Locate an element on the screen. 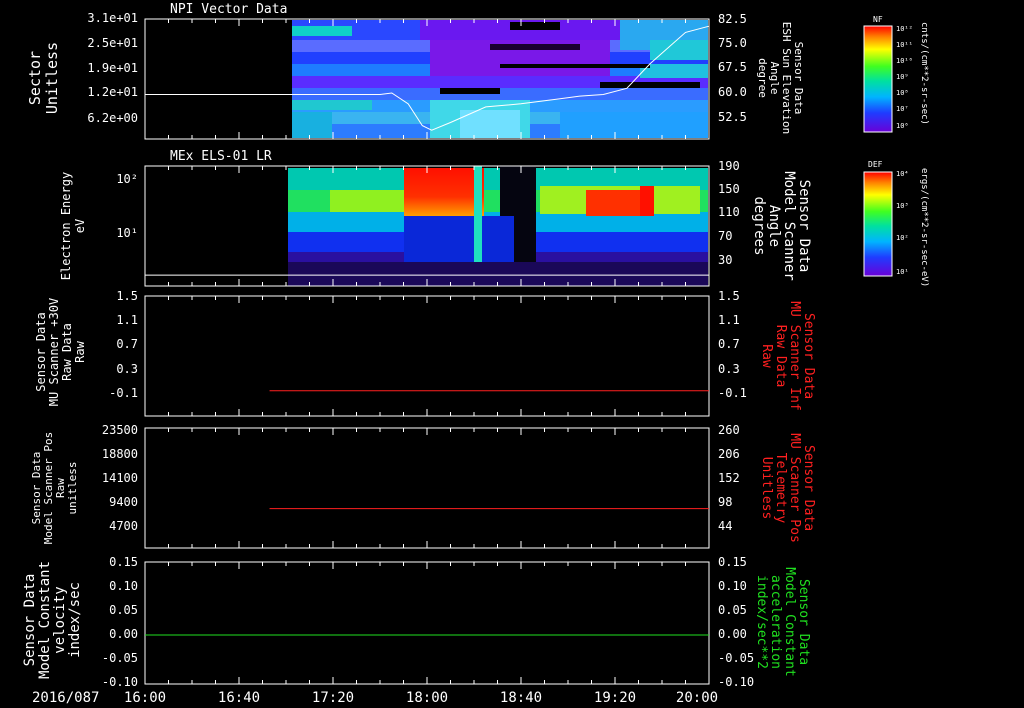 This screenshot has width=1024, height=708. tick-label: 4700 is located at coordinates (123, 526).